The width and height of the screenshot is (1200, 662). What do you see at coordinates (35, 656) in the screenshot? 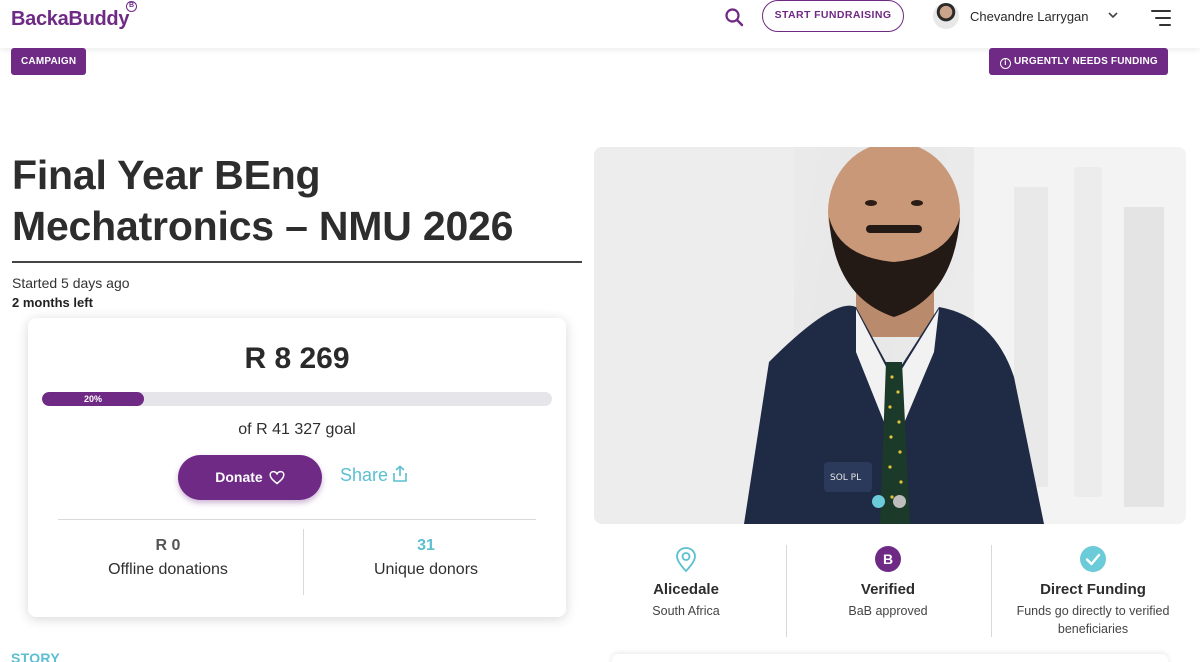
I see `story-heading: STORY` at bounding box center [35, 656].